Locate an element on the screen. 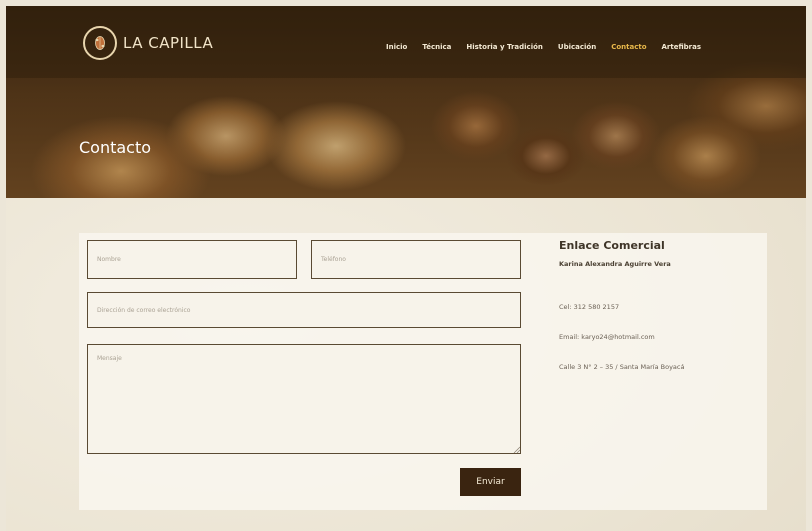  brand-logo: LA CAPILLA is located at coordinates (148, 43).